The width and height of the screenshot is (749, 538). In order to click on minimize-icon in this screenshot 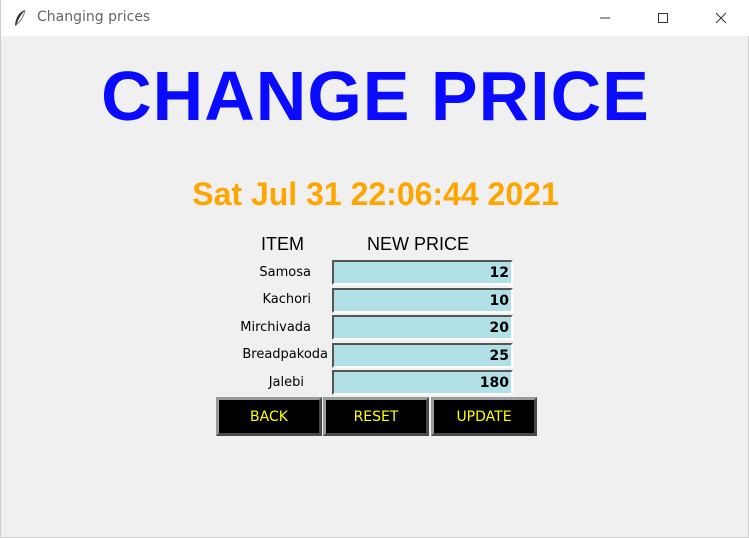, I will do `click(605, 18)`.